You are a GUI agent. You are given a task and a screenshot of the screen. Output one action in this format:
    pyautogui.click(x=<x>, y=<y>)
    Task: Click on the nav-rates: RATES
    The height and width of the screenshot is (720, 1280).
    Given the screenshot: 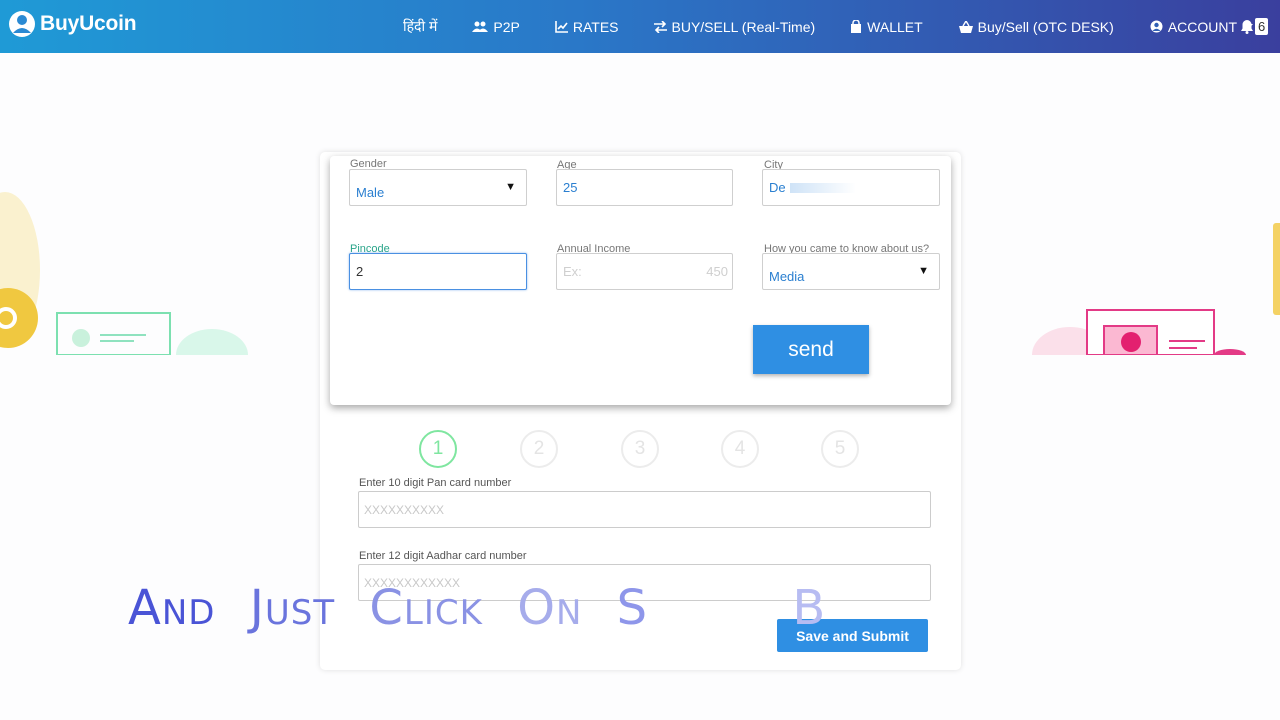 What is the action you would take?
    pyautogui.click(x=587, y=27)
    